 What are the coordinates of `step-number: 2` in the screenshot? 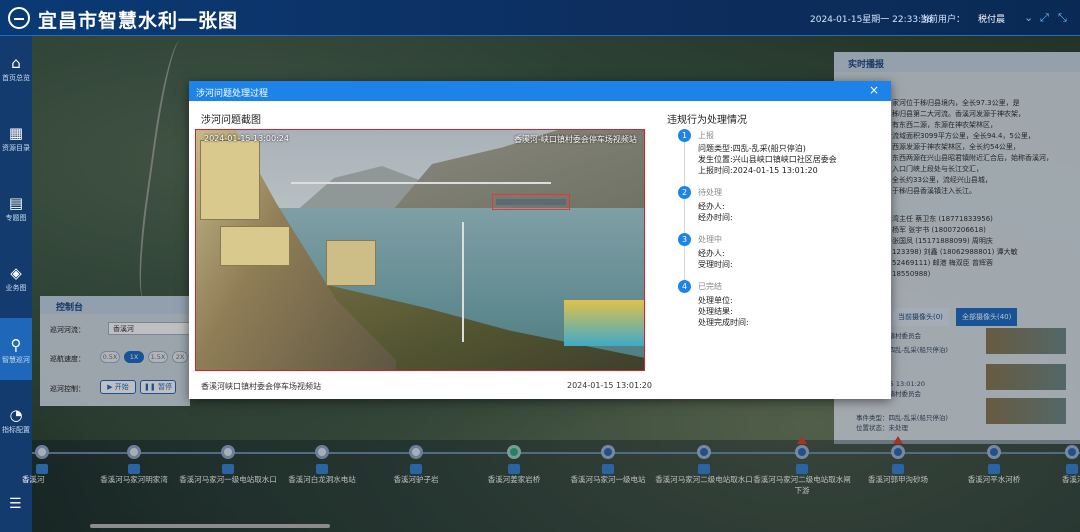 It's located at (684, 192).